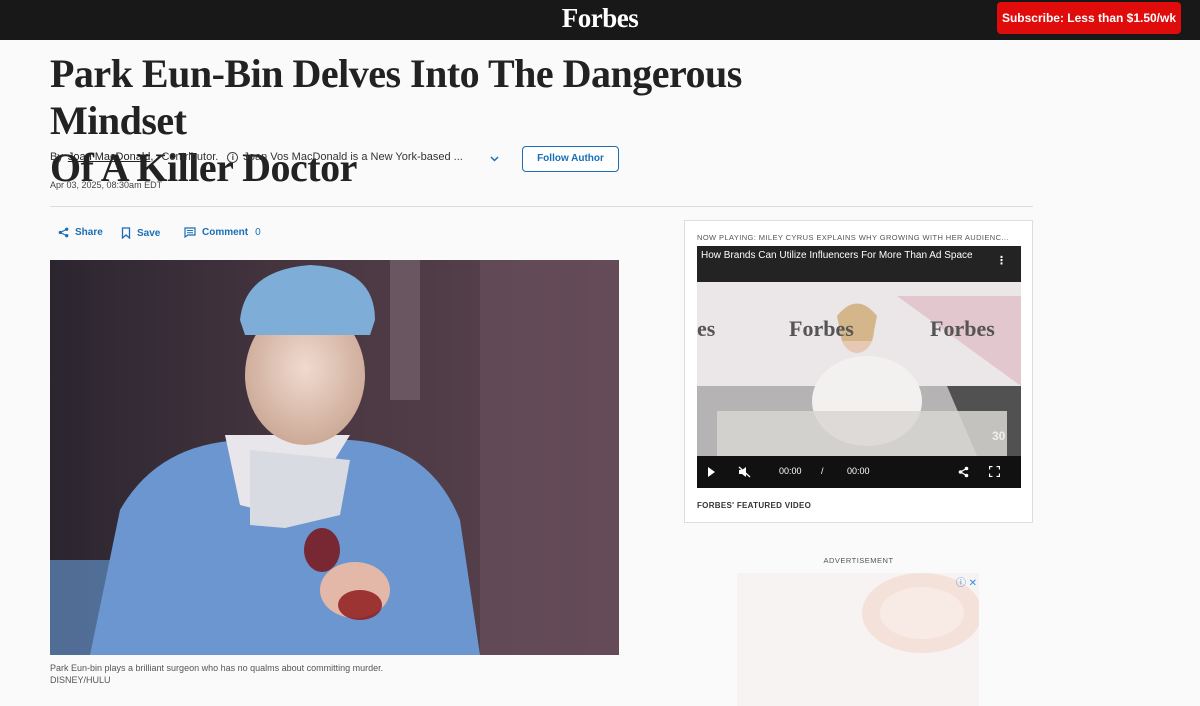 Image resolution: width=1200 pixels, height=706 pixels. What do you see at coordinates (706, 328) in the screenshot?
I see `backdrop-text-left: es` at bounding box center [706, 328].